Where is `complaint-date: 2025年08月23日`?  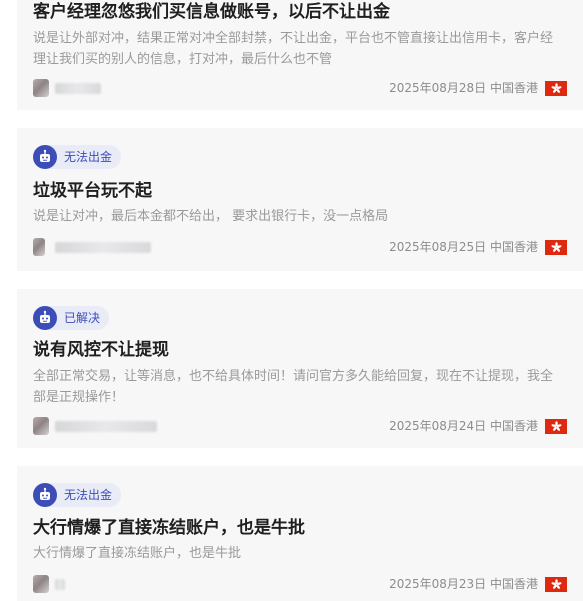 complaint-date: 2025年08月23日 is located at coordinates (438, 584).